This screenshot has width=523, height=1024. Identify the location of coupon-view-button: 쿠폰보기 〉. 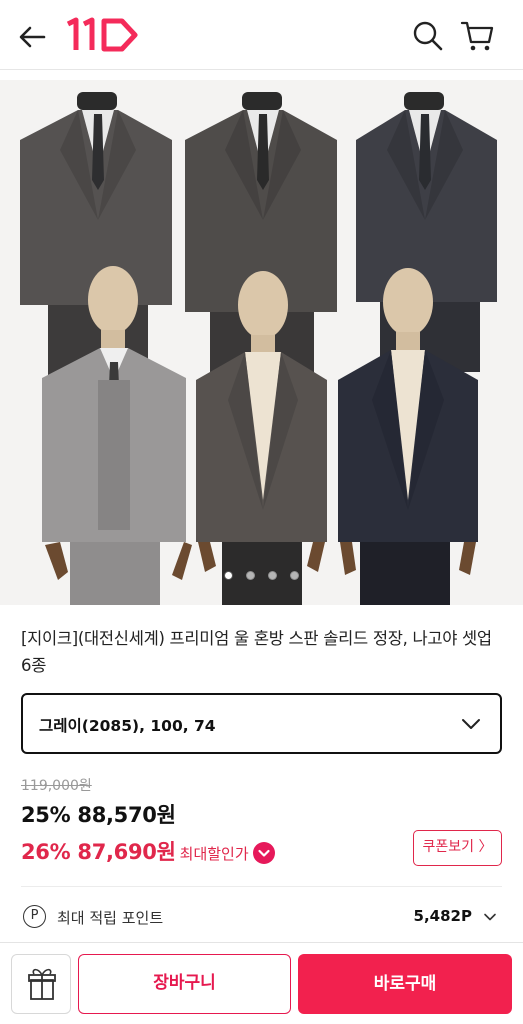
(457, 848).